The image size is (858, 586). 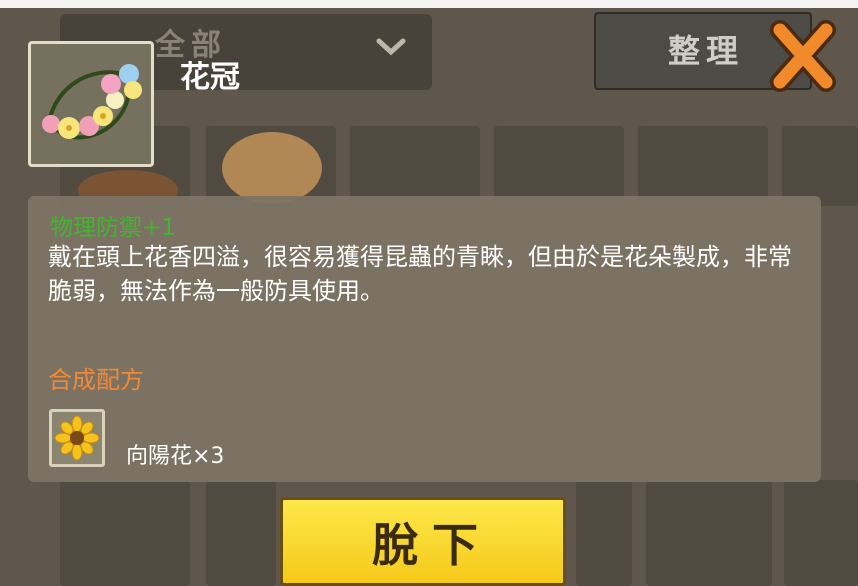 I want to click on ingredient-label: 向陽花×3, so click(x=175, y=456).